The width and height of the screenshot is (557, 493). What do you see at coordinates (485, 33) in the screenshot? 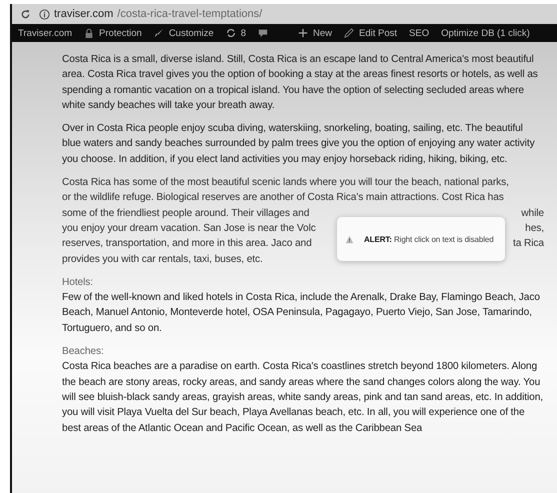
I see `toolbar-item: Optimize DB (1 click)` at bounding box center [485, 33].